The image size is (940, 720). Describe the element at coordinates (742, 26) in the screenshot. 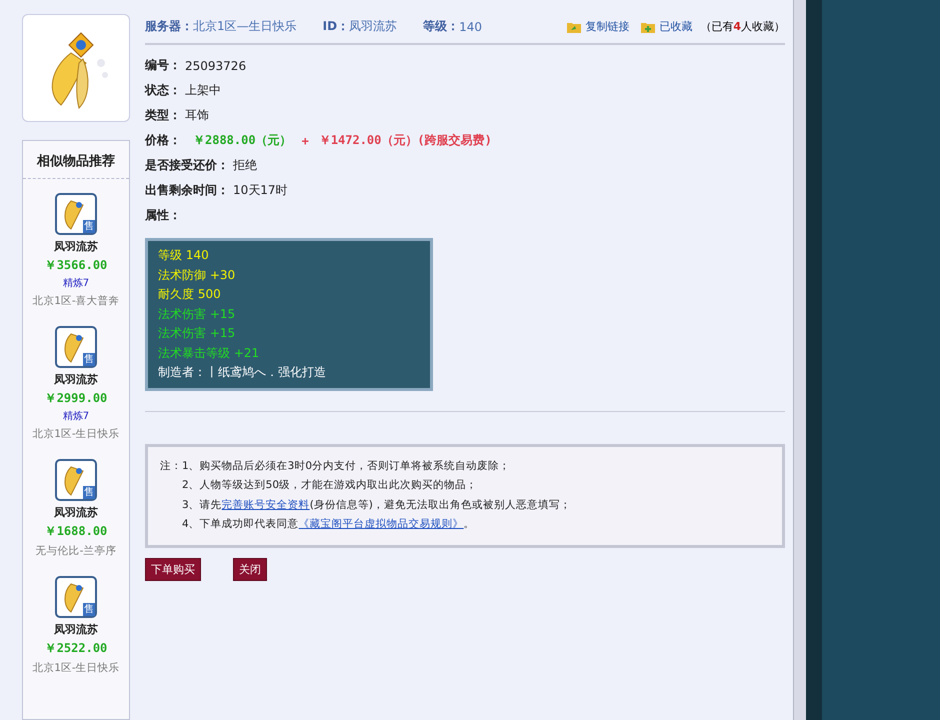

I see `favorite-count: （已有4人收藏）` at that location.